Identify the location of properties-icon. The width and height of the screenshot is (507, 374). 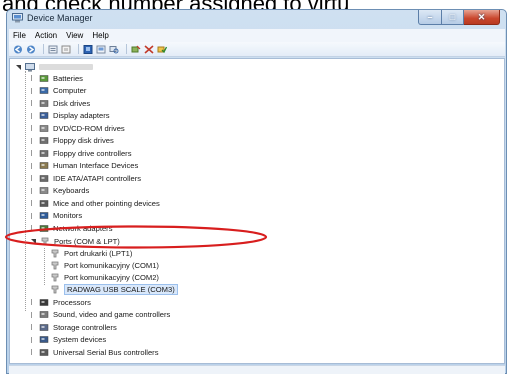
(53, 49).